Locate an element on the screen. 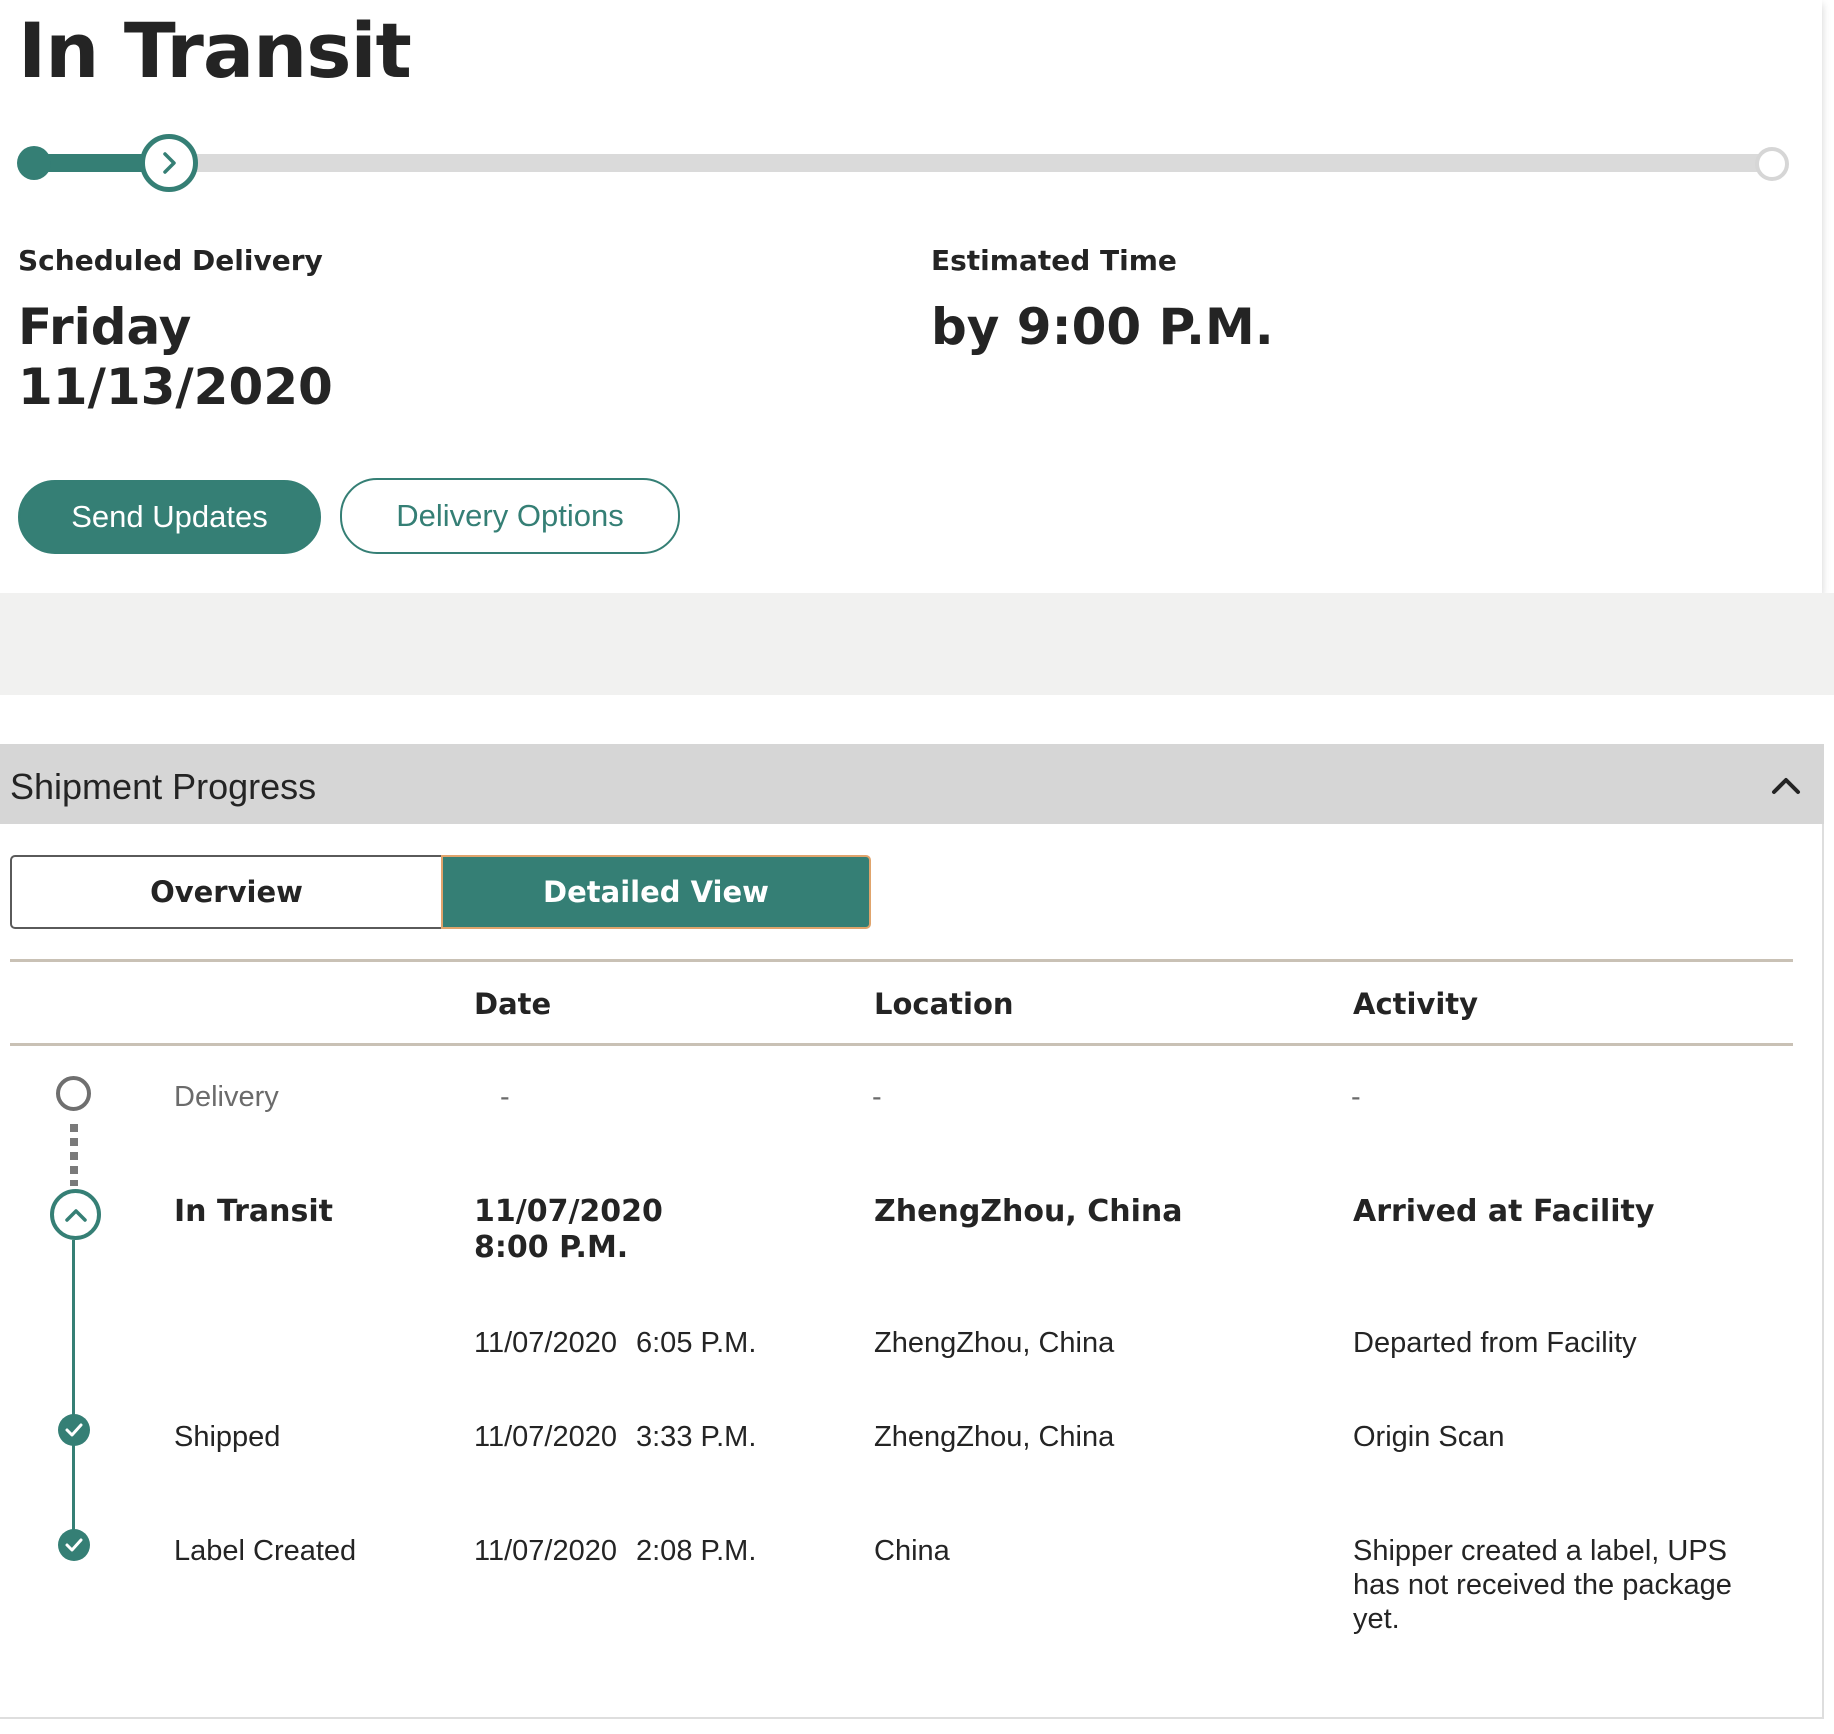  milestone-label: Label Created is located at coordinates (265, 1551).